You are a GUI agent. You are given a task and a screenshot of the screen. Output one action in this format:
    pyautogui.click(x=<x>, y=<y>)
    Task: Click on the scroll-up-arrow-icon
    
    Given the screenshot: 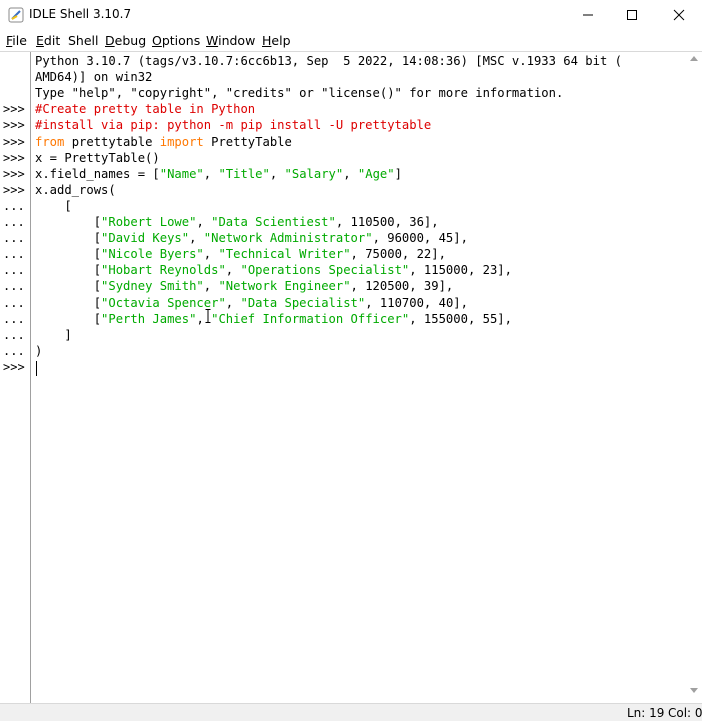 What is the action you would take?
    pyautogui.click(x=694, y=58)
    